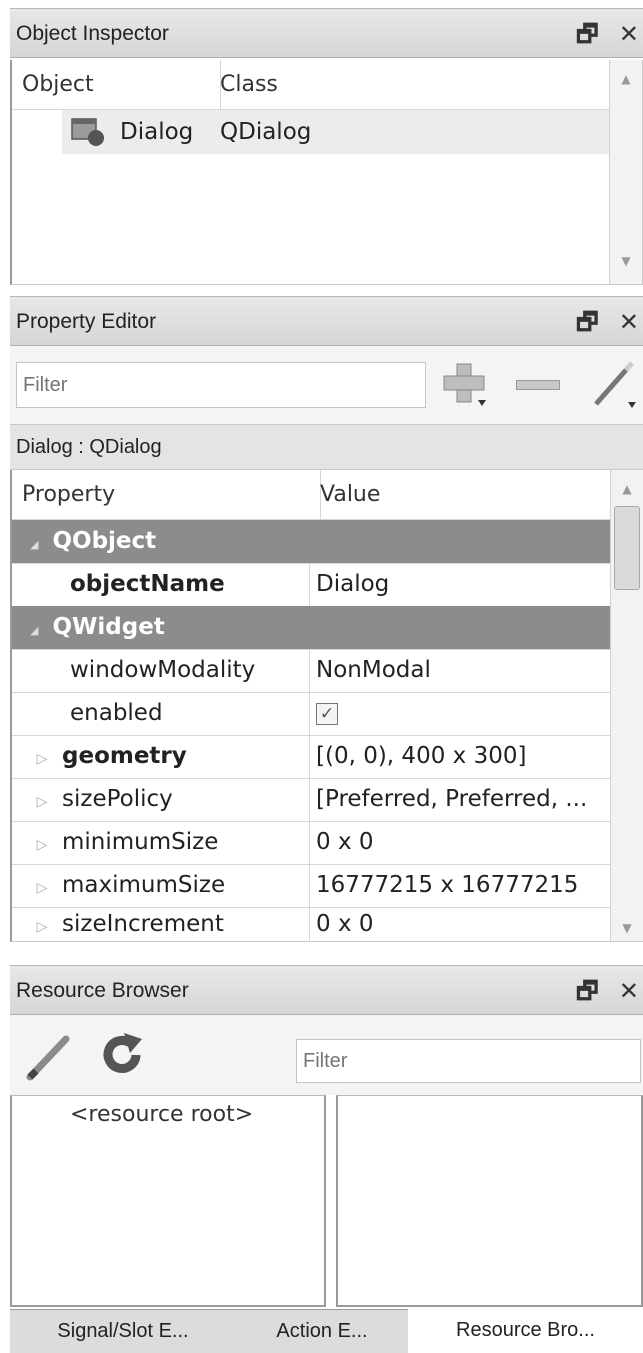  What do you see at coordinates (161, 1114) in the screenshot?
I see `resource-root-item: <resource root>` at bounding box center [161, 1114].